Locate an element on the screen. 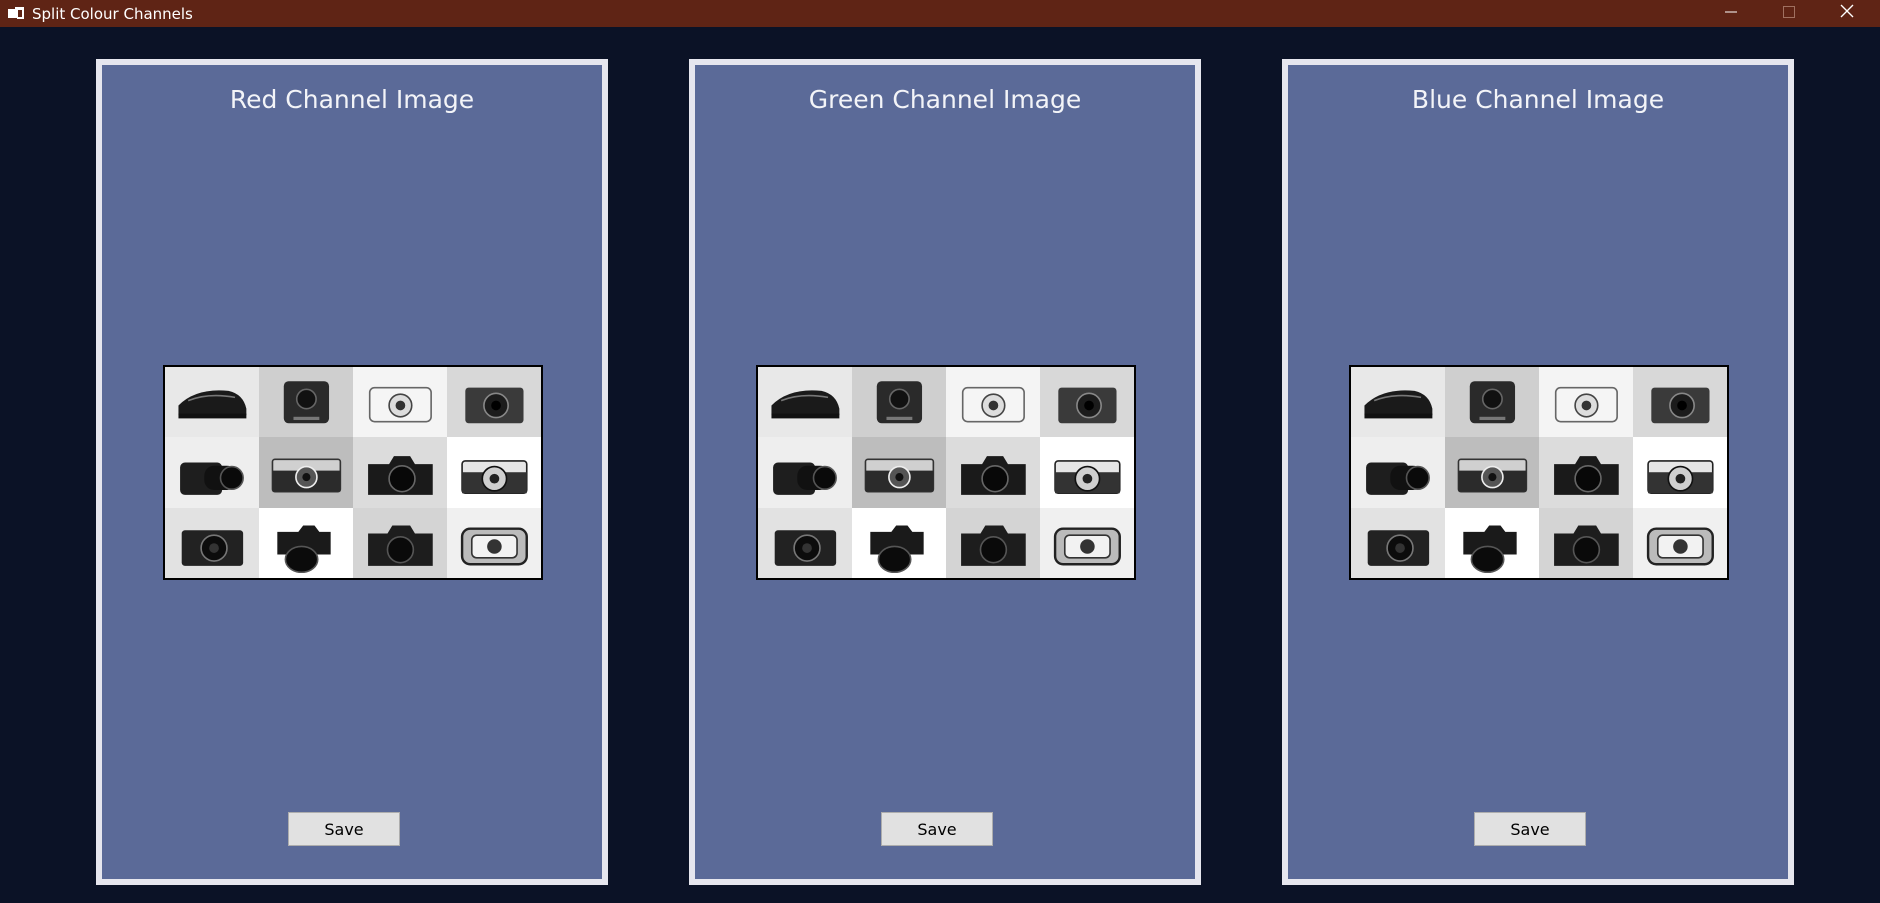 The height and width of the screenshot is (903, 1880). maximize-button is located at coordinates (1789, 13).